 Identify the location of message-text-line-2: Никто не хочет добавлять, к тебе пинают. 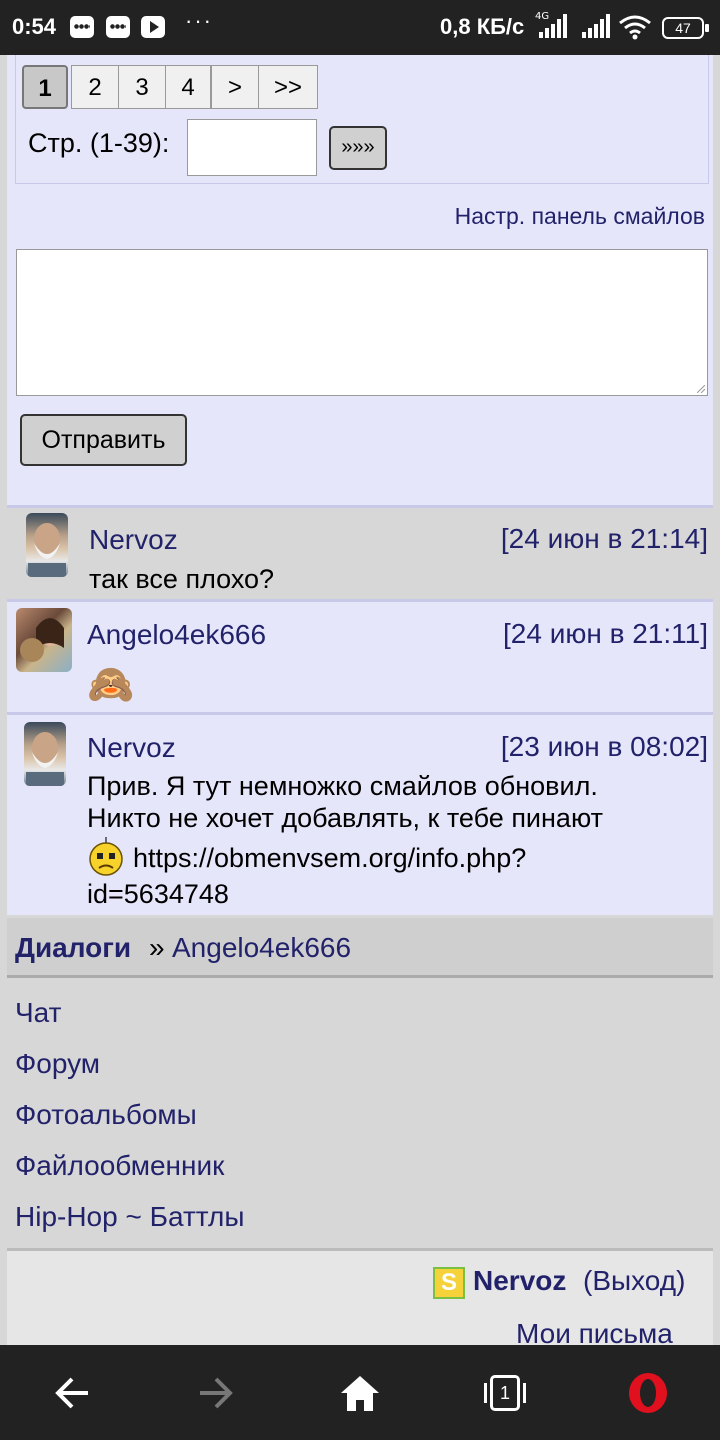
(345, 818).